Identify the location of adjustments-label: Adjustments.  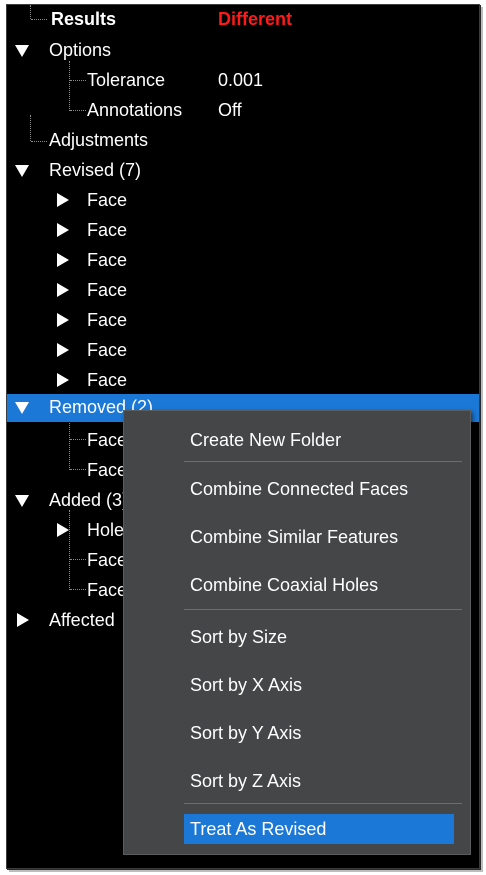
(99, 140).